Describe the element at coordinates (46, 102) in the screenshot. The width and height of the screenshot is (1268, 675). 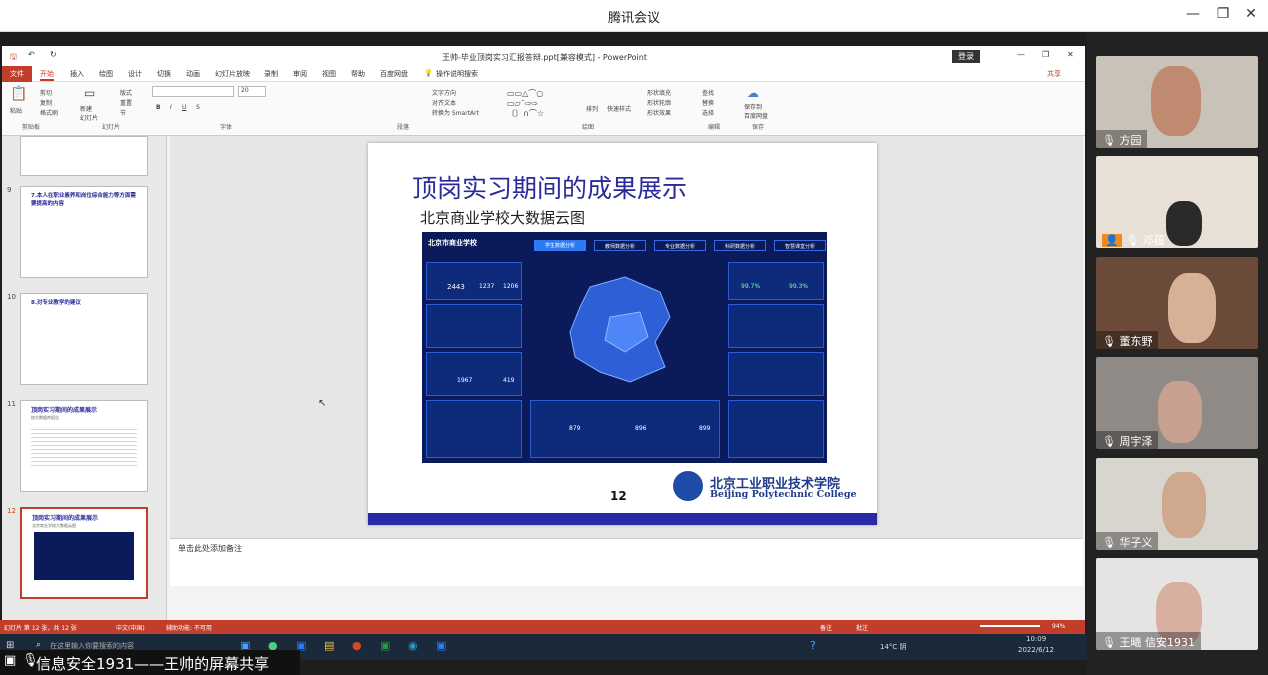
I see `copy-button: 复制` at that location.